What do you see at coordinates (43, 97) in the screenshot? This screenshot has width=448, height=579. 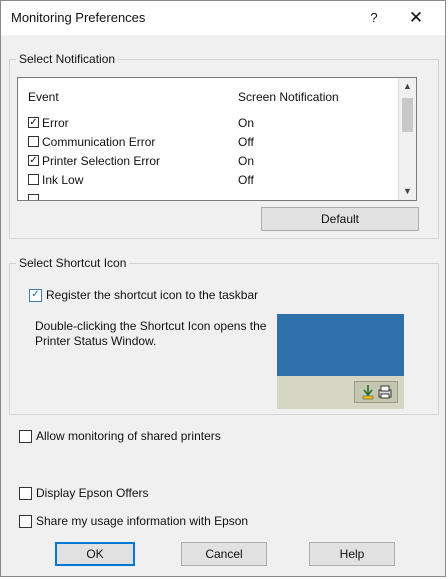 I see `column-header-event: Event` at bounding box center [43, 97].